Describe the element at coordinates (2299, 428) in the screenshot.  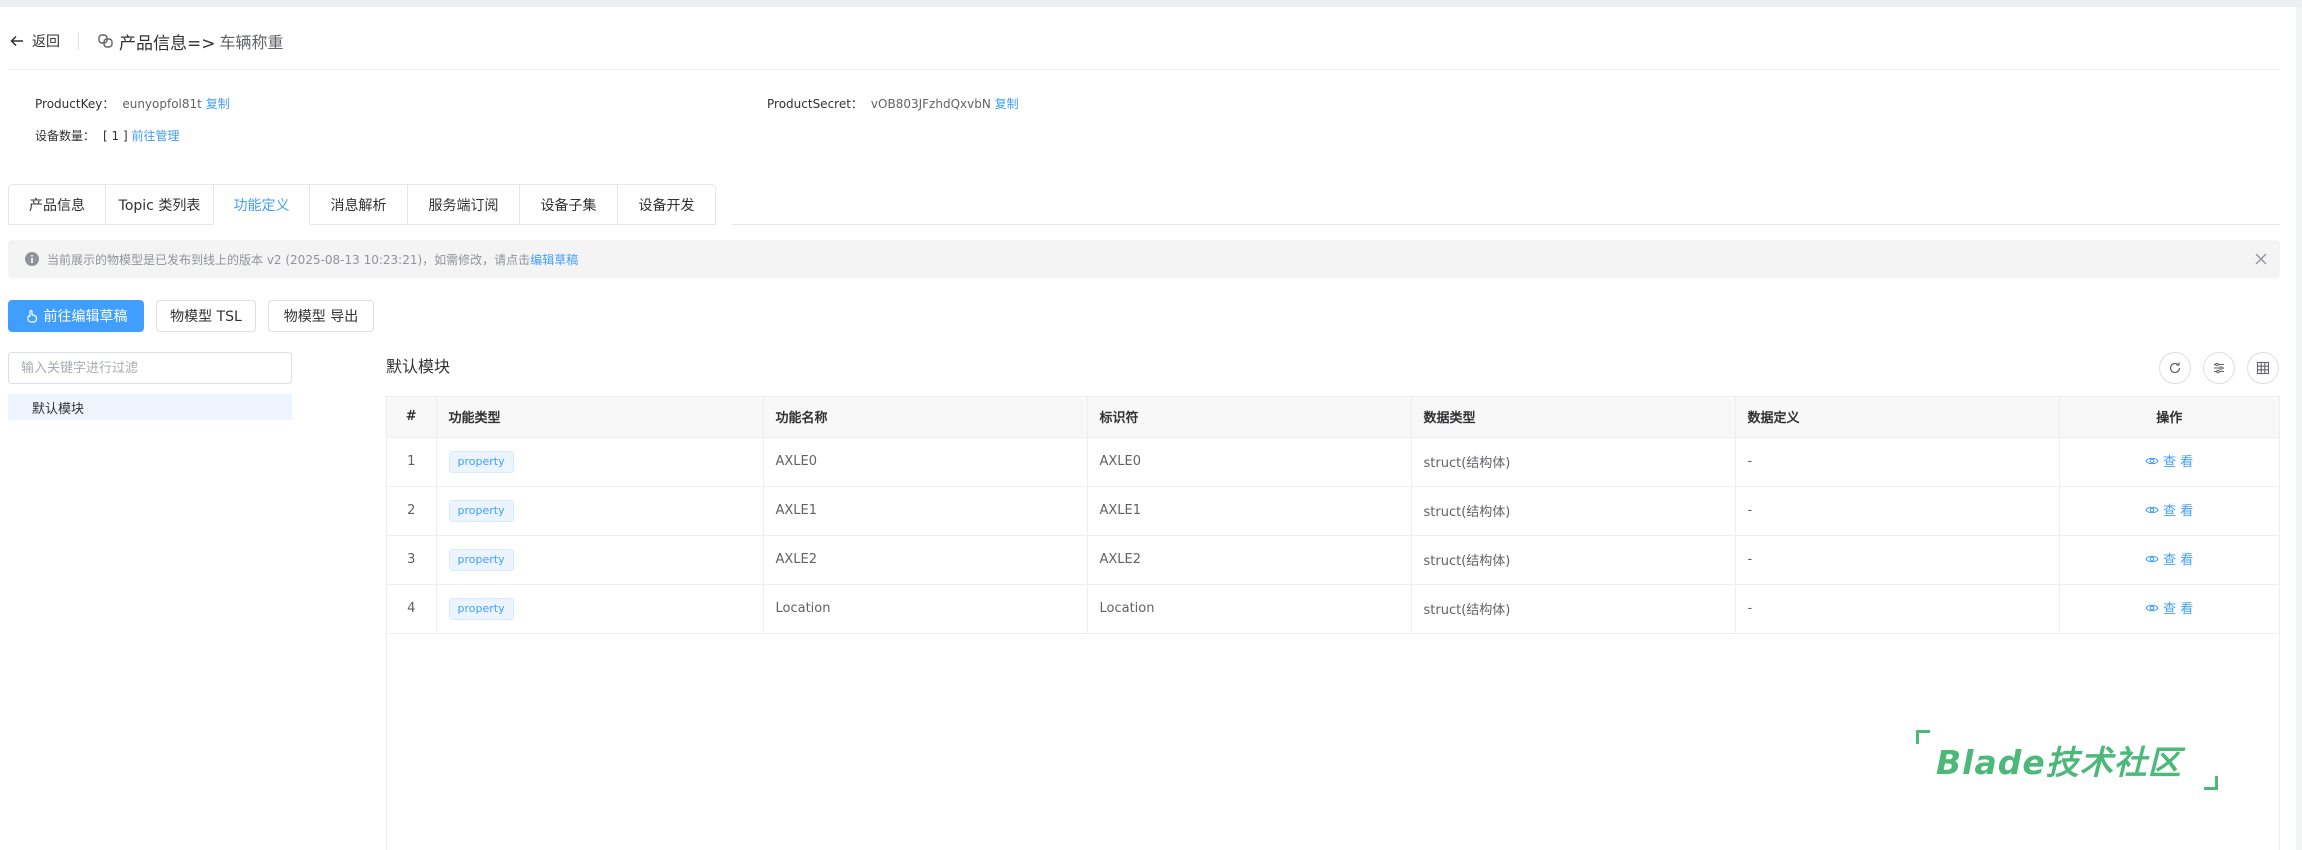
I see `scrollbar-track` at that location.